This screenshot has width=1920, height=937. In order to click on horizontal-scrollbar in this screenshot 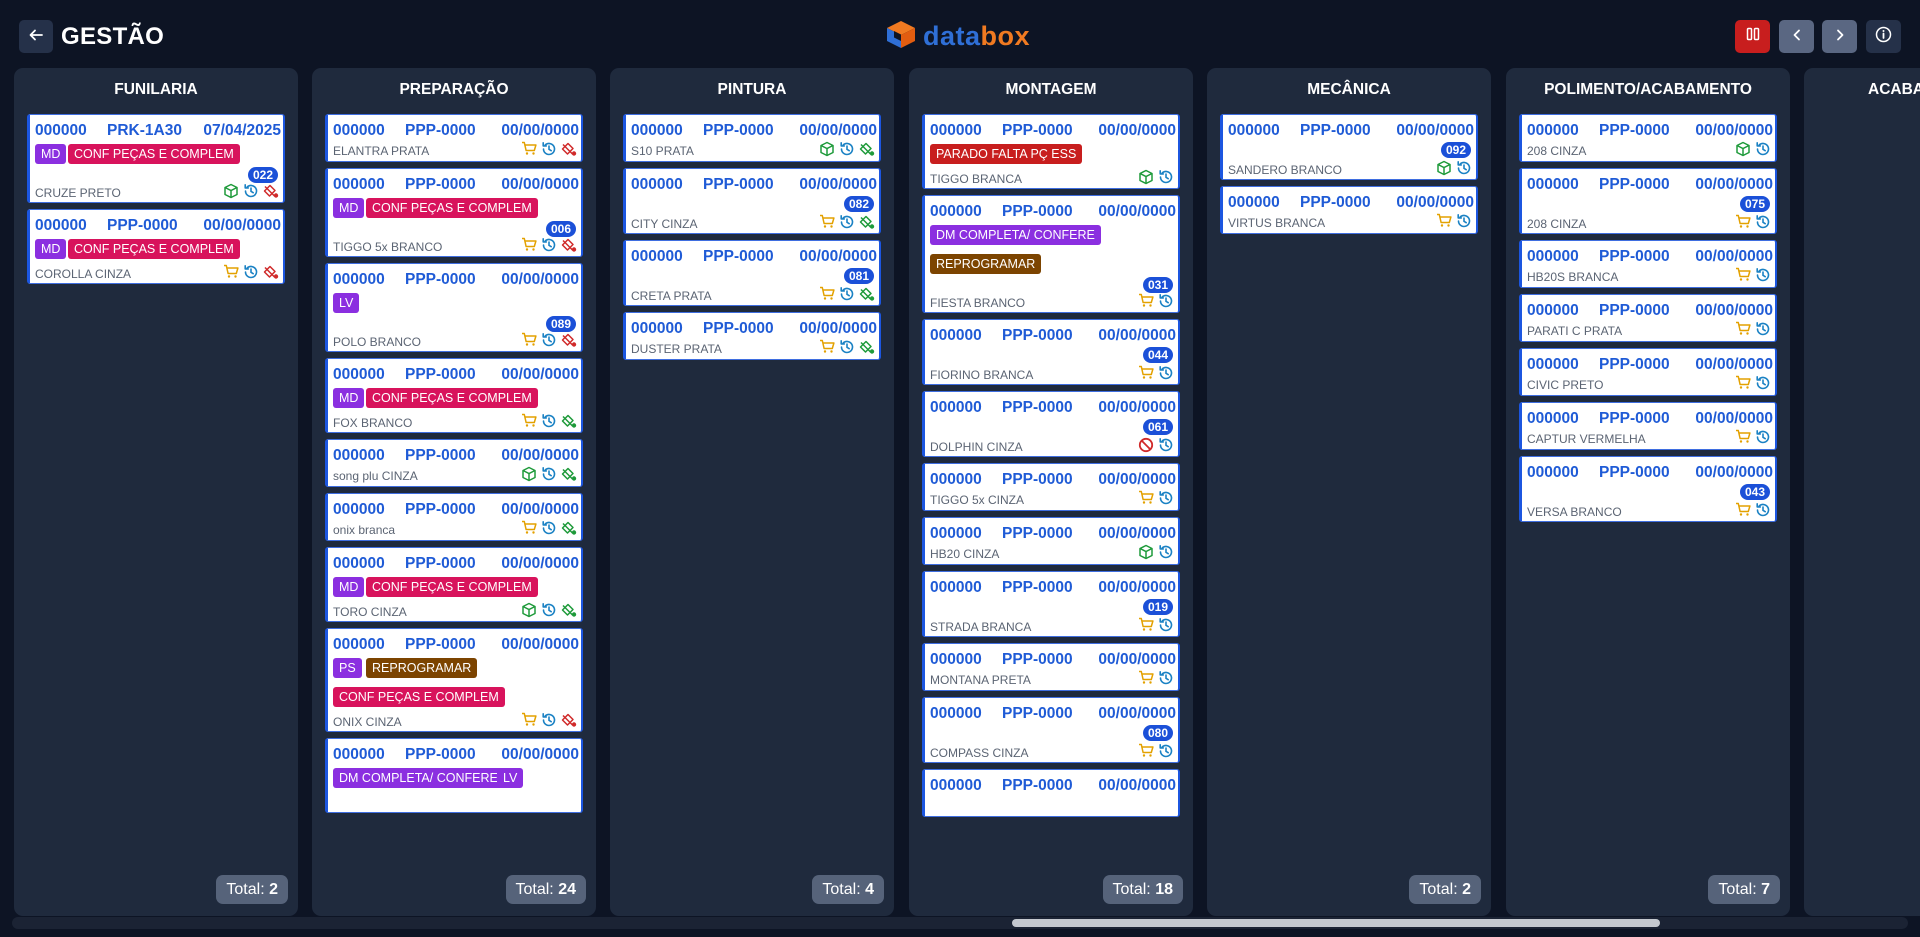, I will do `click(960, 923)`.